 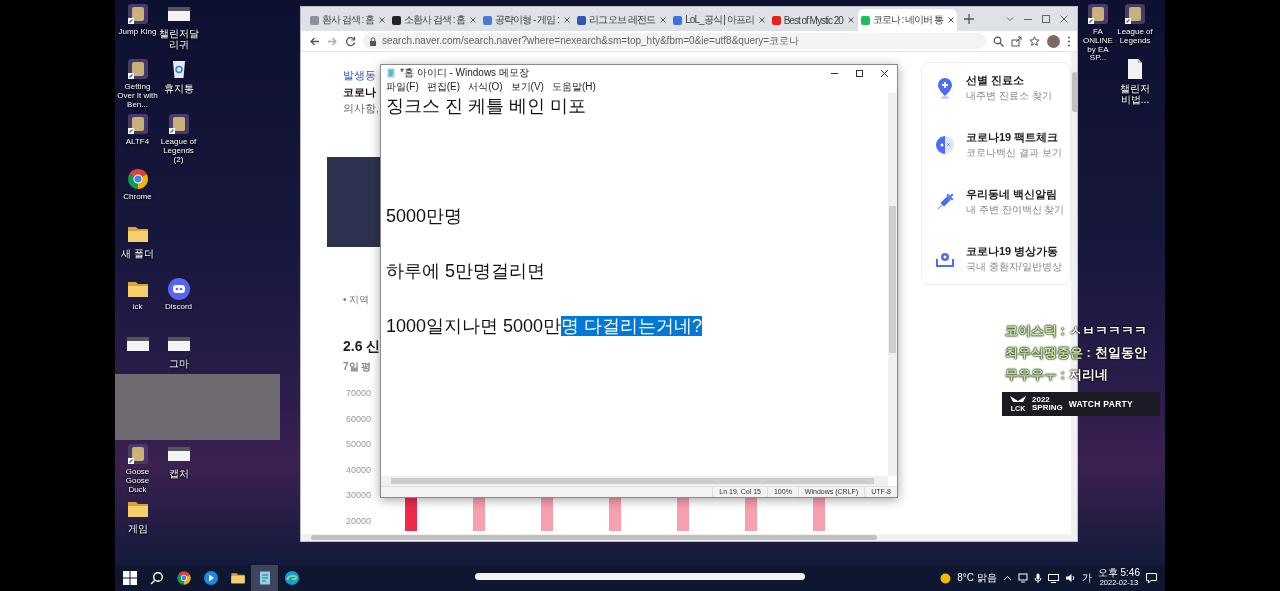 I want to click on weather-text: 8°C 맑음, so click(x=977, y=578).